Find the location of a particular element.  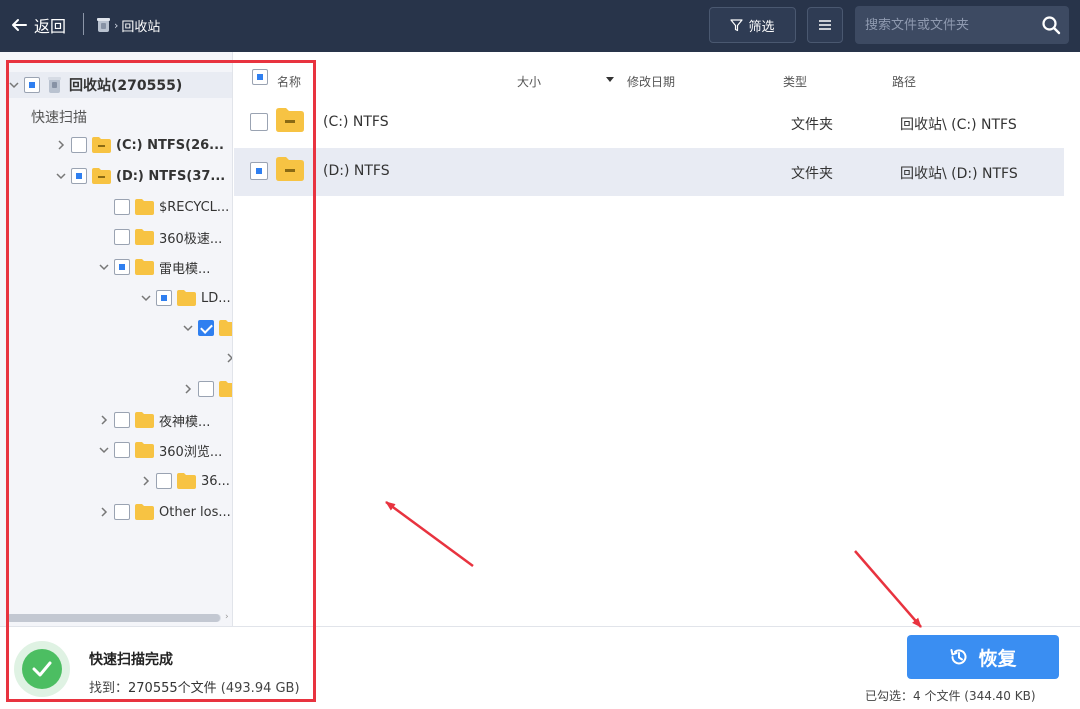

column-header-type: 类型 is located at coordinates (795, 81).